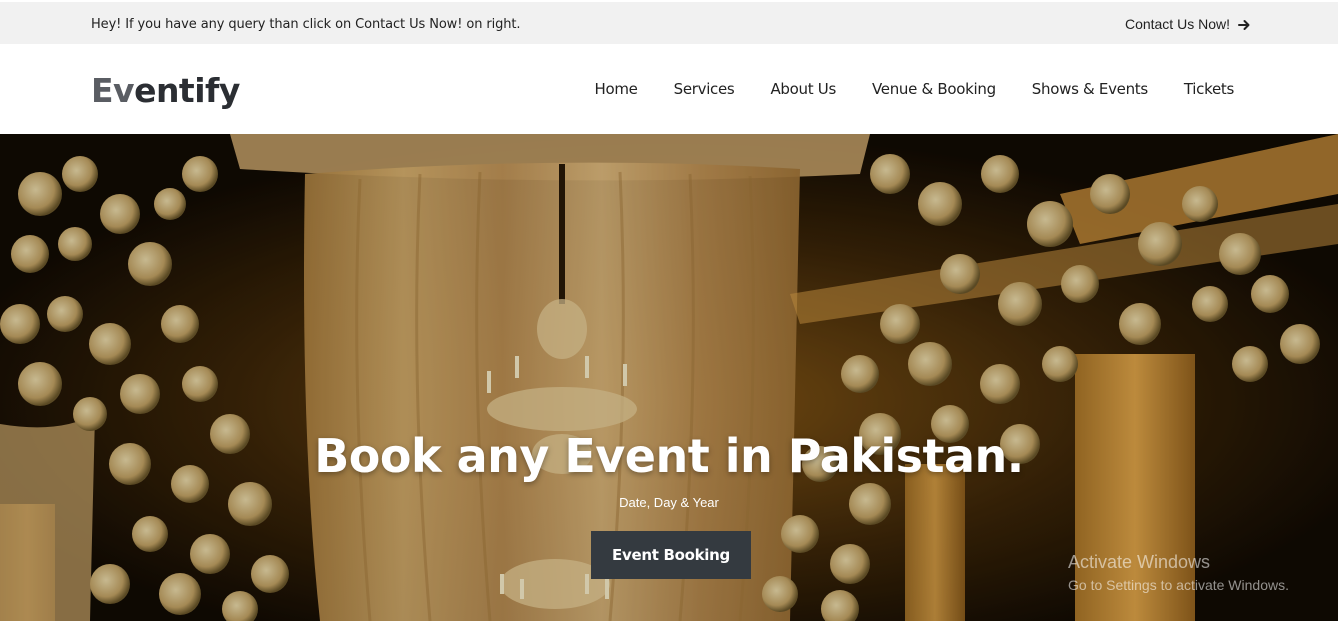 Image resolution: width=1338 pixels, height=621 pixels. What do you see at coordinates (615, 89) in the screenshot?
I see `nav-item-home: Home` at bounding box center [615, 89].